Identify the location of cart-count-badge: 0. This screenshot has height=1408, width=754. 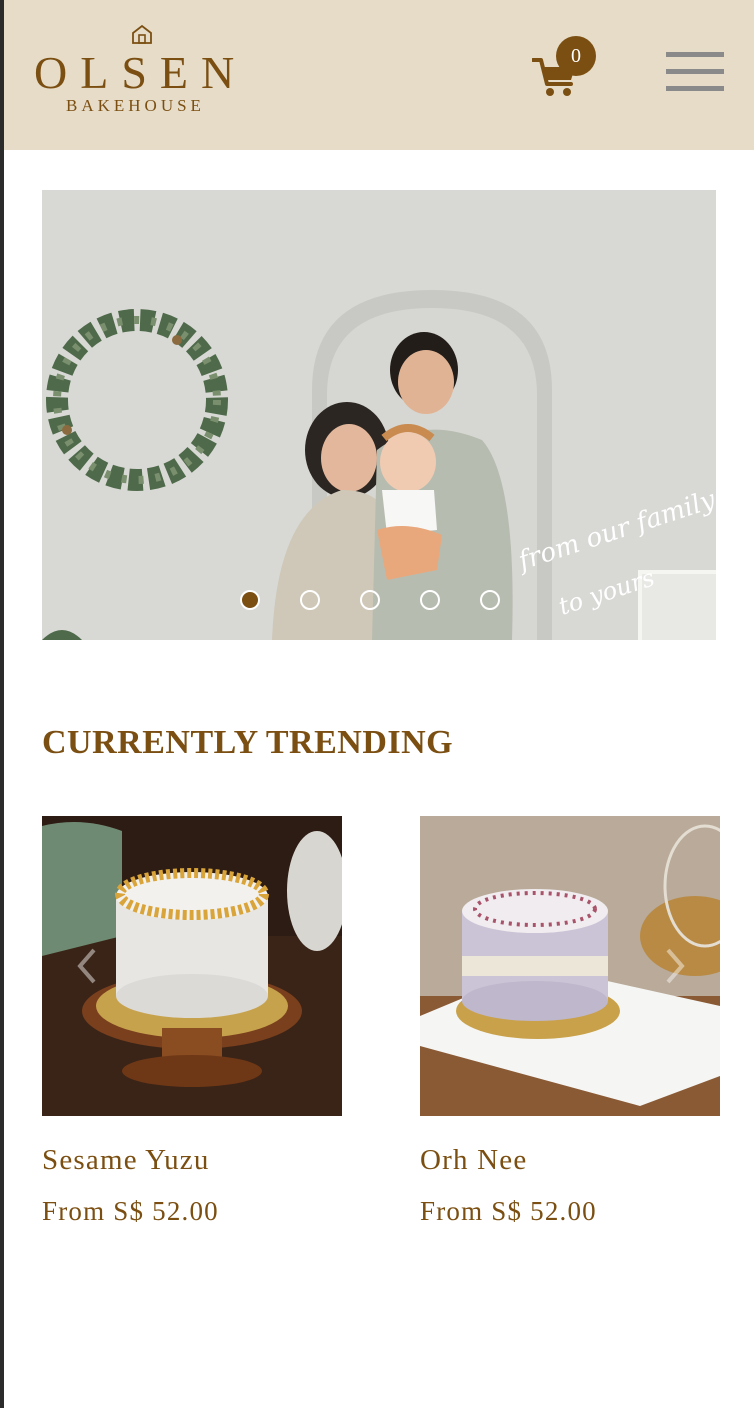
(576, 56).